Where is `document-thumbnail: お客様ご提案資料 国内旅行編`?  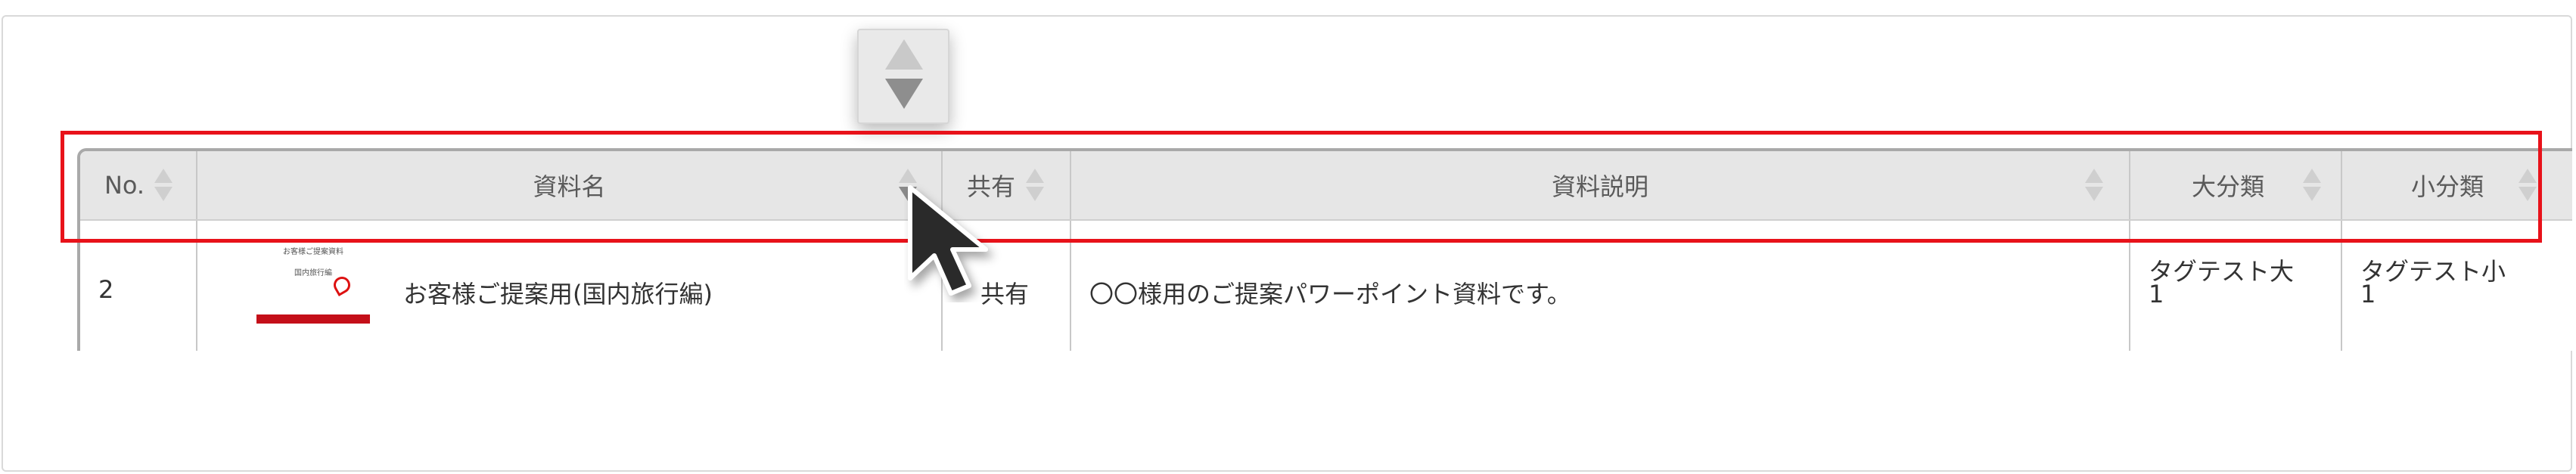
document-thumbnail: お客様ご提案資料 国内旅行編 is located at coordinates (313, 282).